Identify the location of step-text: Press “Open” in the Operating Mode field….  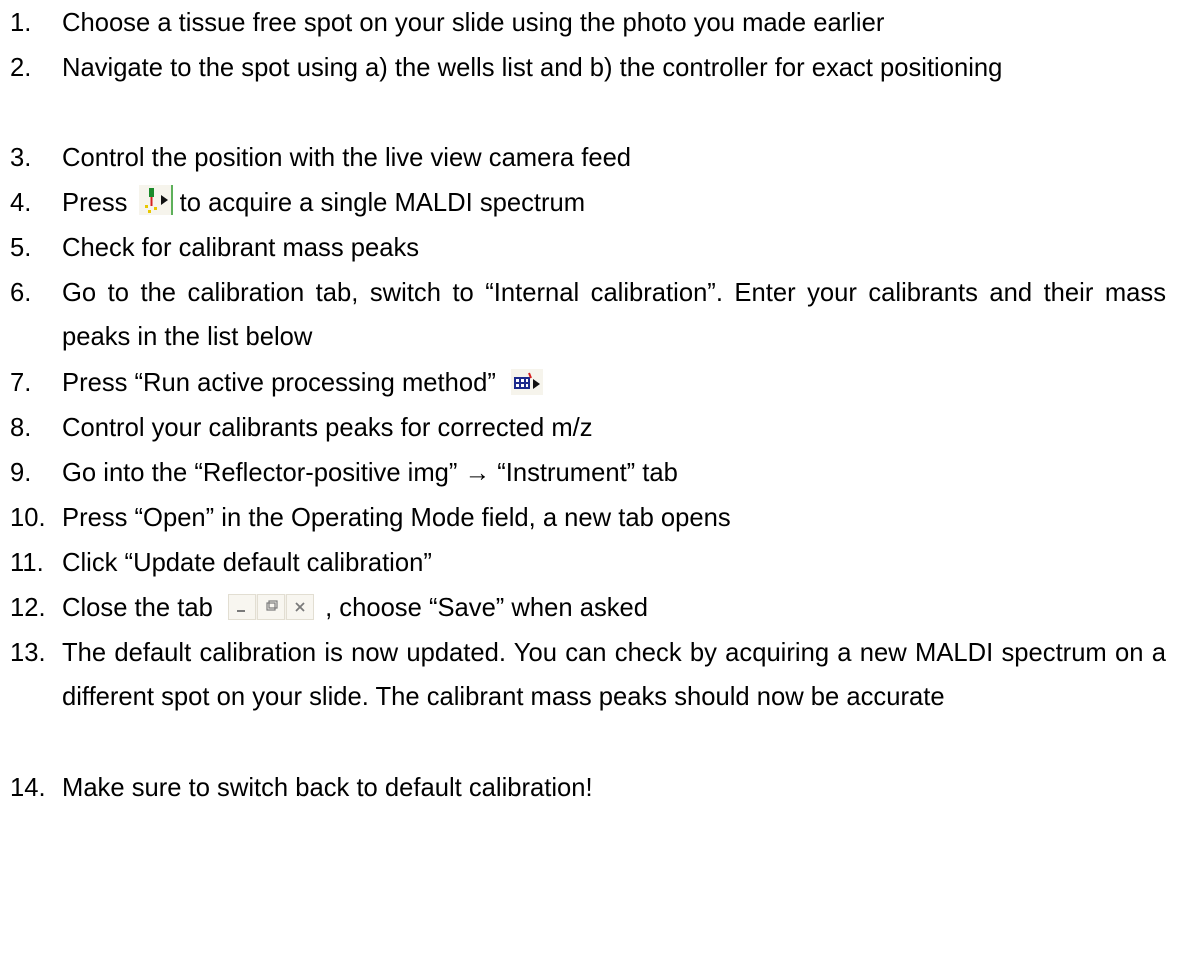
(396, 518).